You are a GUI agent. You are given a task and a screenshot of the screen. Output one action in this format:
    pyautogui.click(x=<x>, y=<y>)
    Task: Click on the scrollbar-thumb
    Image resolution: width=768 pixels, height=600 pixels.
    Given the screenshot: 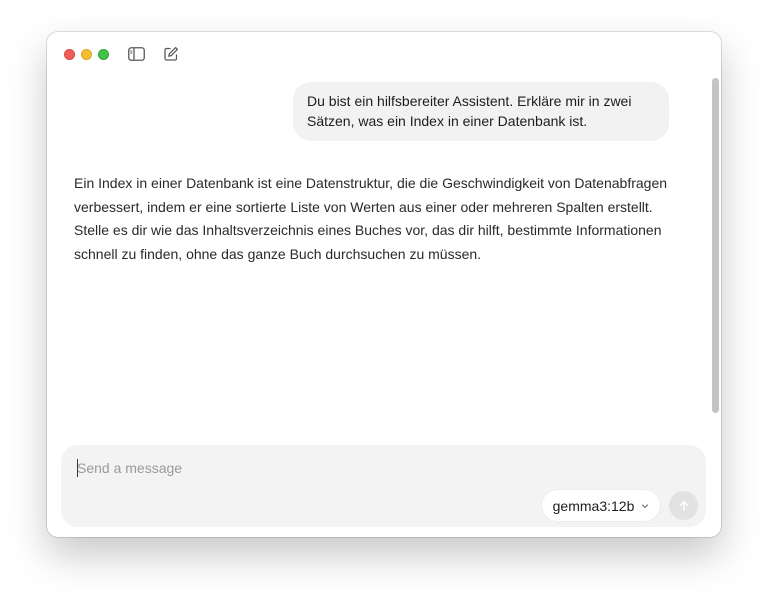 What is the action you would take?
    pyautogui.click(x=715, y=245)
    